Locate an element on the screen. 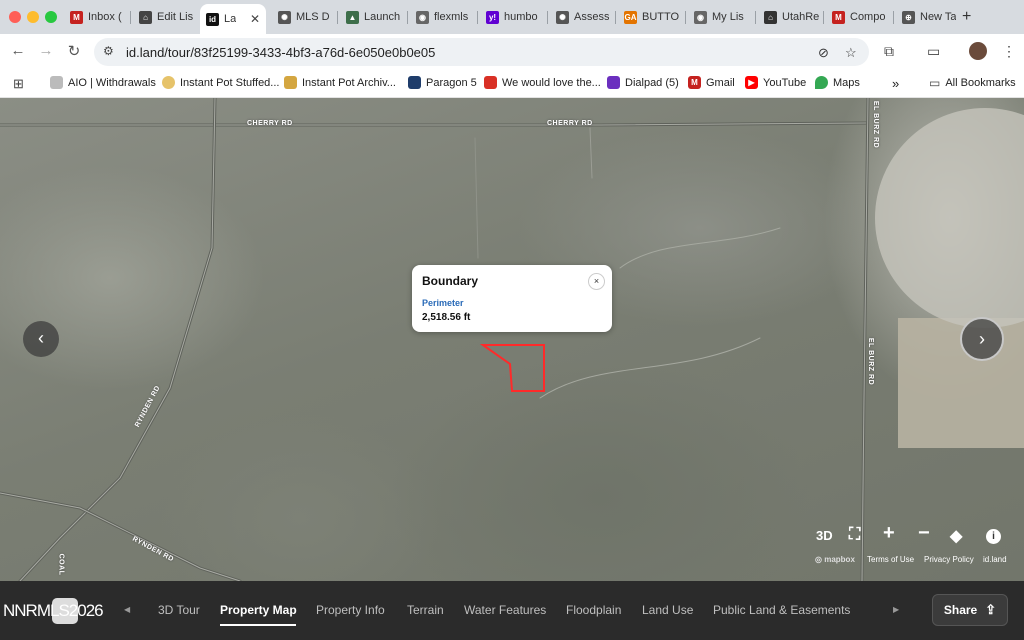  tab-assessor: ✺ Assess is located at coordinates (582, 17).